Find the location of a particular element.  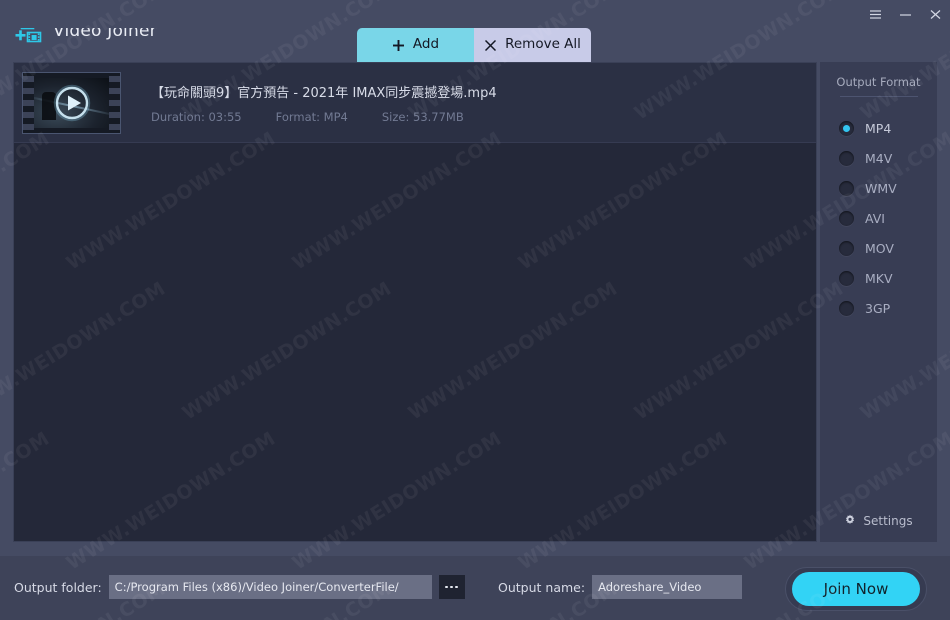

format-label: WMV is located at coordinates (881, 188).